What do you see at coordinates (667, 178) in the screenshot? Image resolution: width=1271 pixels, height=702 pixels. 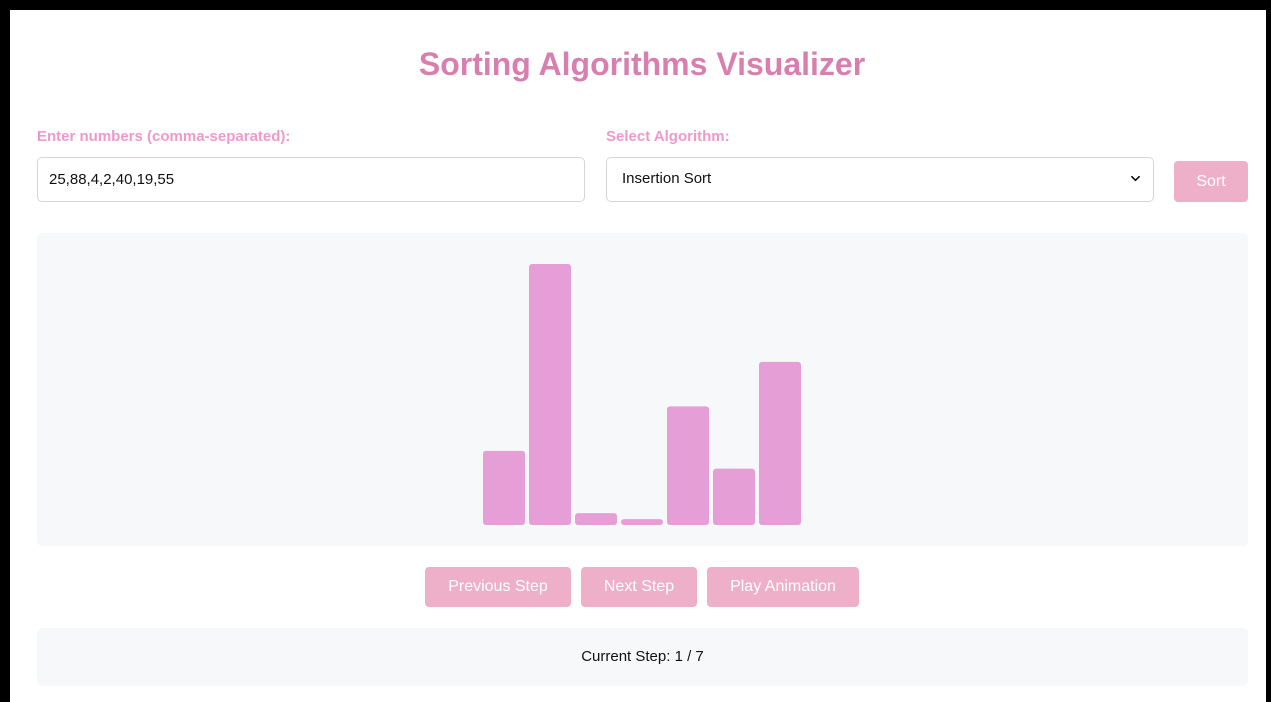 I see `algorithm-select-value: Insertion Sort` at bounding box center [667, 178].